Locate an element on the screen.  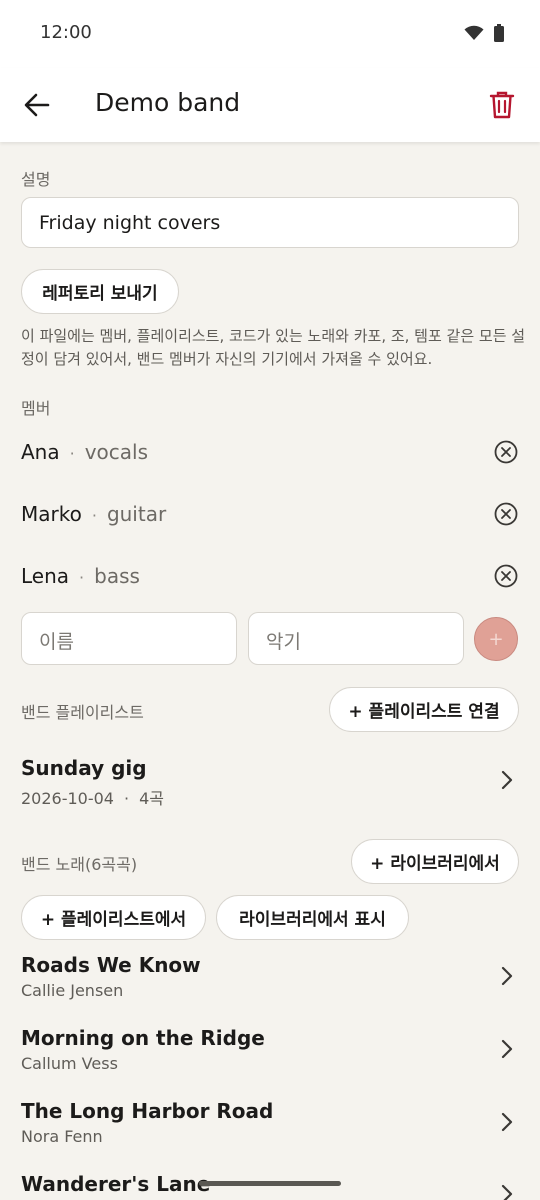
status-bar: 12:00 is located at coordinates (270, 34).